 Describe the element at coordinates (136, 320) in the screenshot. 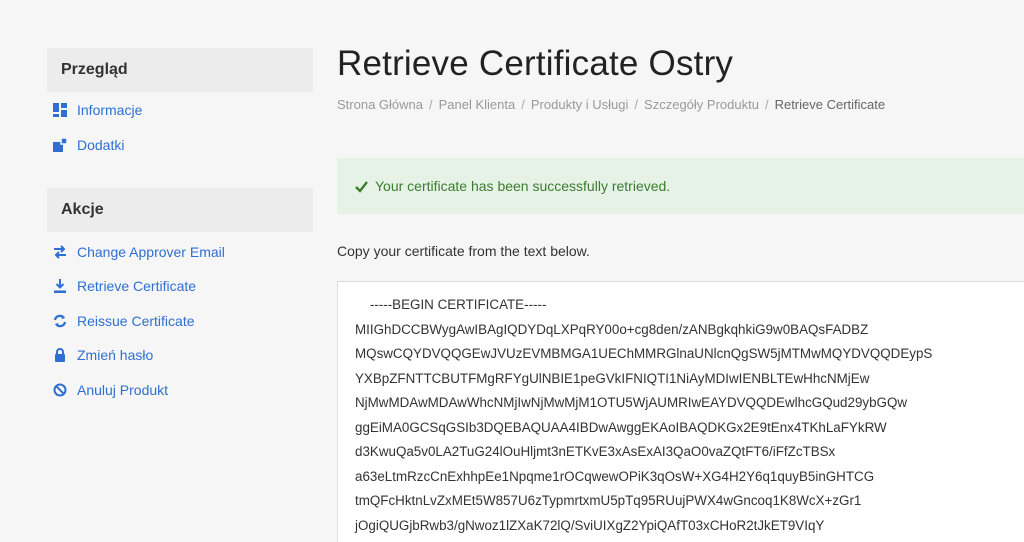

I see `sidebar-item-label: Reissue Certificate` at that location.